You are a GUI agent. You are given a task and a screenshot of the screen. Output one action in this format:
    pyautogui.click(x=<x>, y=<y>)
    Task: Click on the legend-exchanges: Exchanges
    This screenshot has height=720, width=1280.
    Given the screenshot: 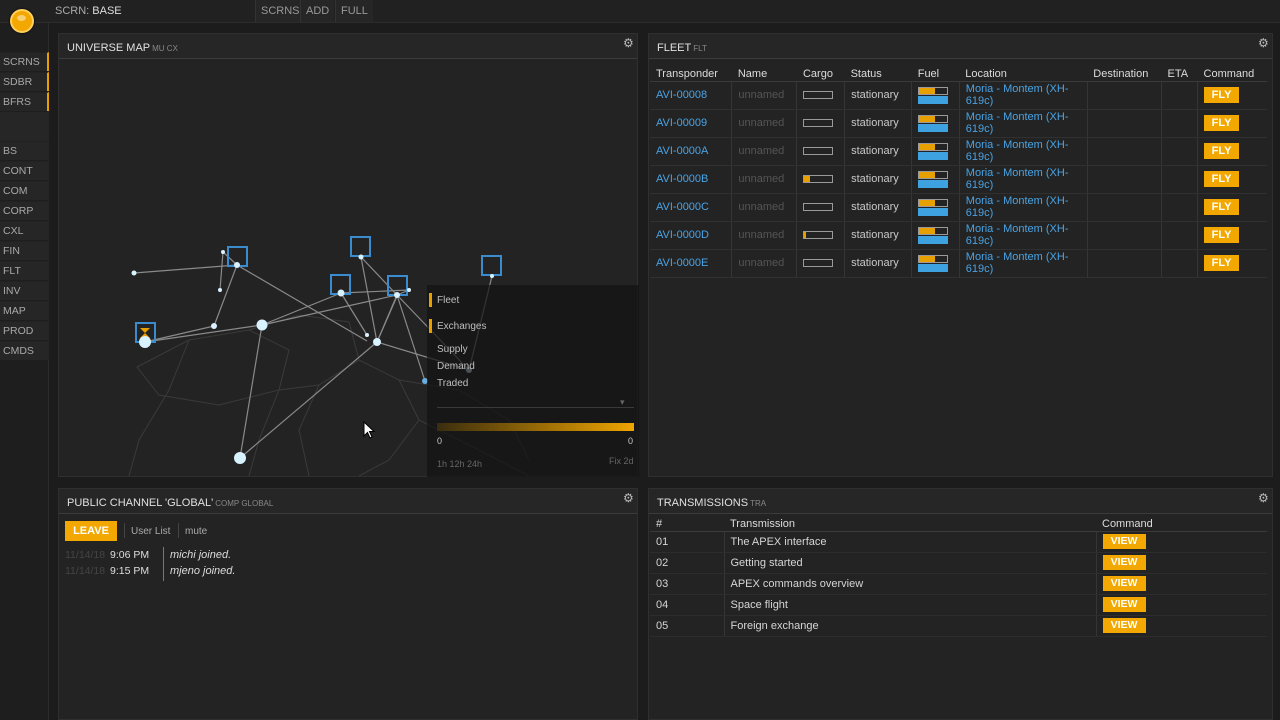 What is the action you would take?
    pyautogui.click(x=461, y=326)
    